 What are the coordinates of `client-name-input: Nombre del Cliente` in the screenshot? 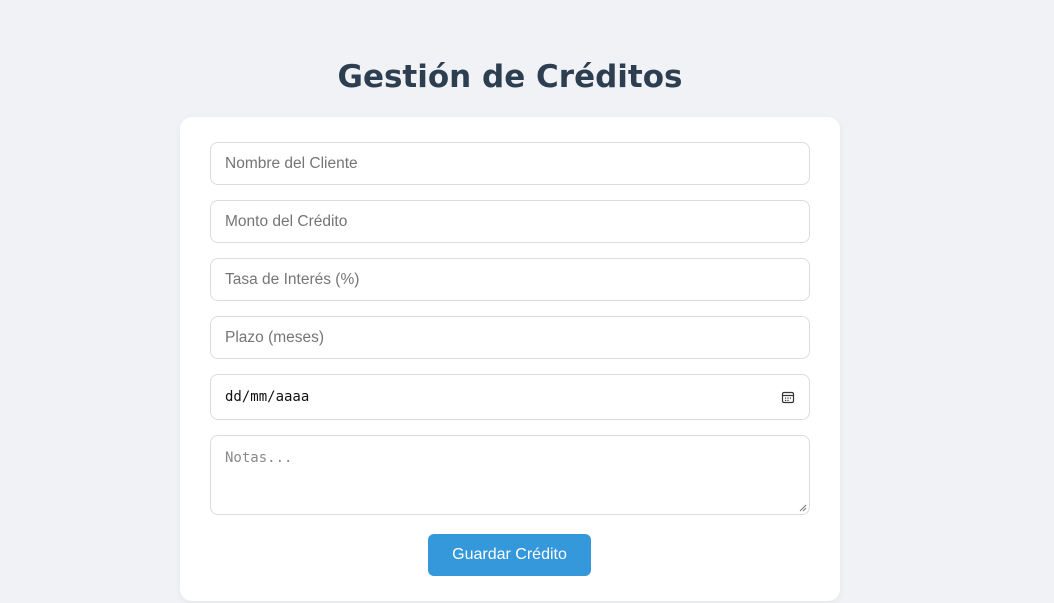 It's located at (510, 163).